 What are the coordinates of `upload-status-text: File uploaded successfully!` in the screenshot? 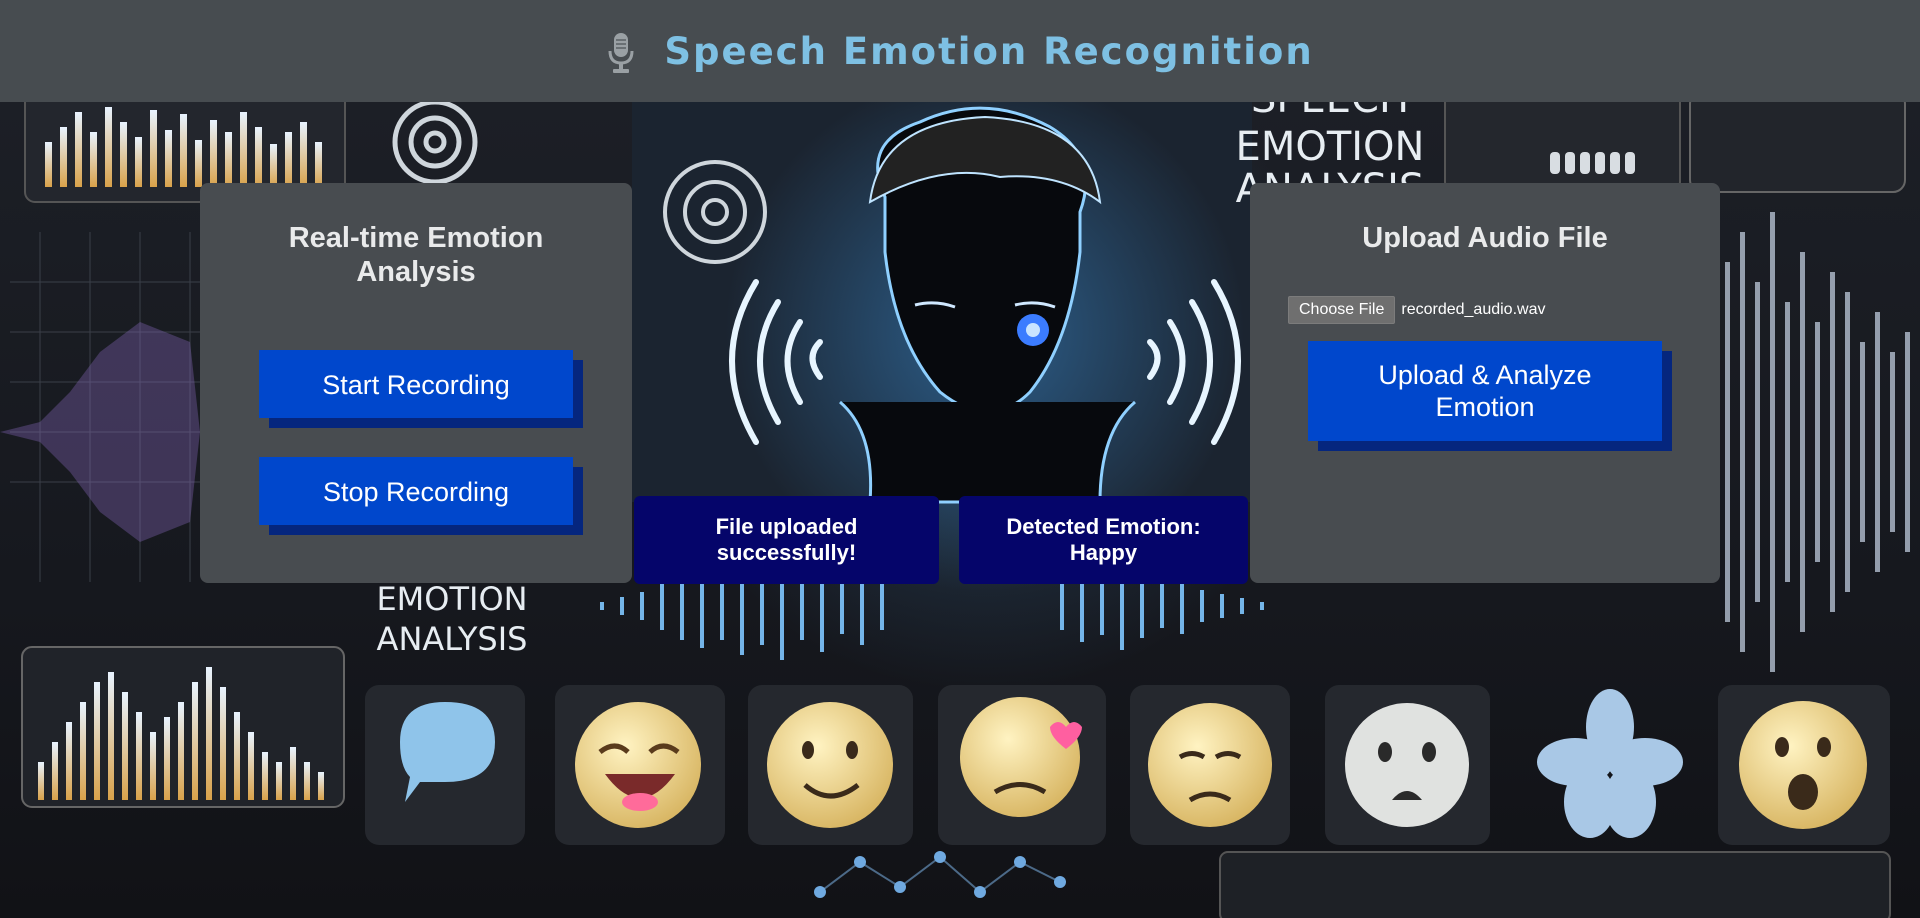 It's located at (786, 539).